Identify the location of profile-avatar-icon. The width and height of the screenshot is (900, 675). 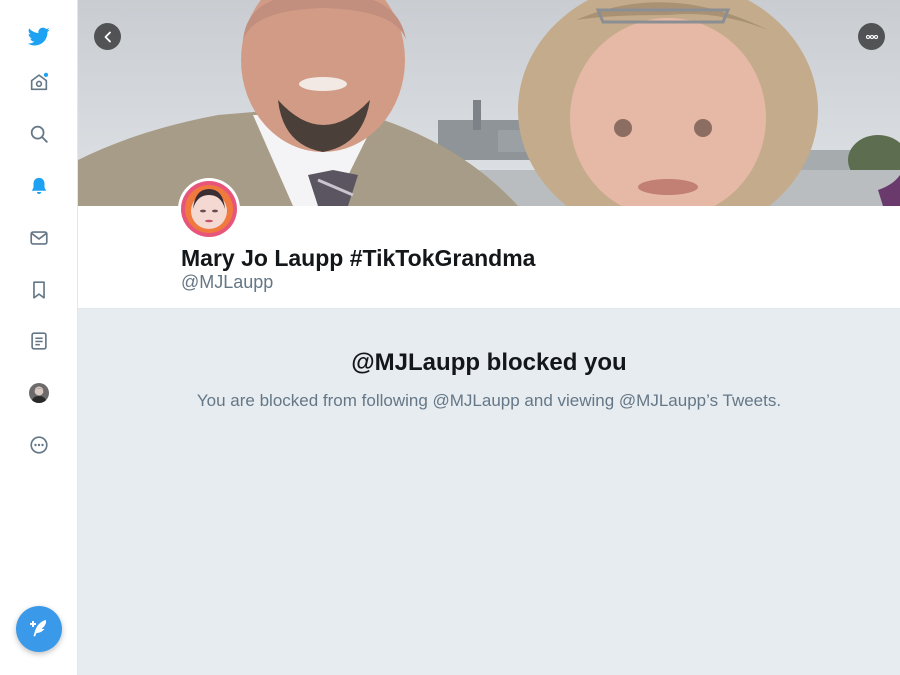
(39, 393).